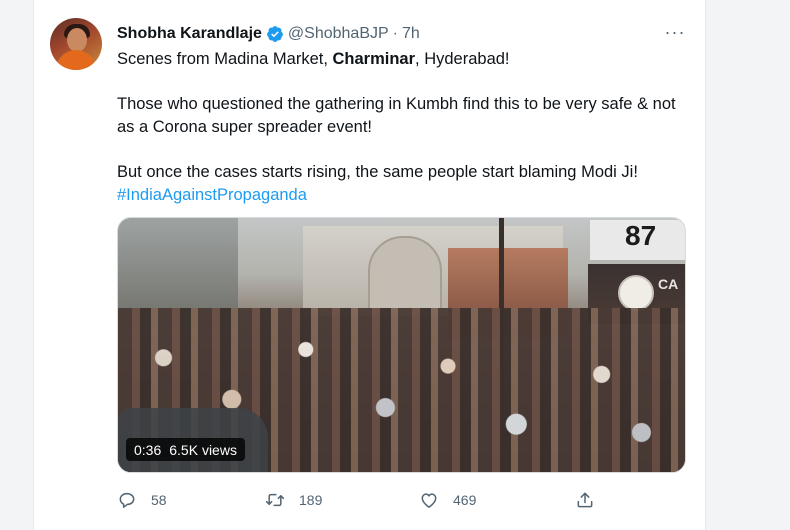  I want to click on video-scene-sign-number: 87, so click(641, 235).